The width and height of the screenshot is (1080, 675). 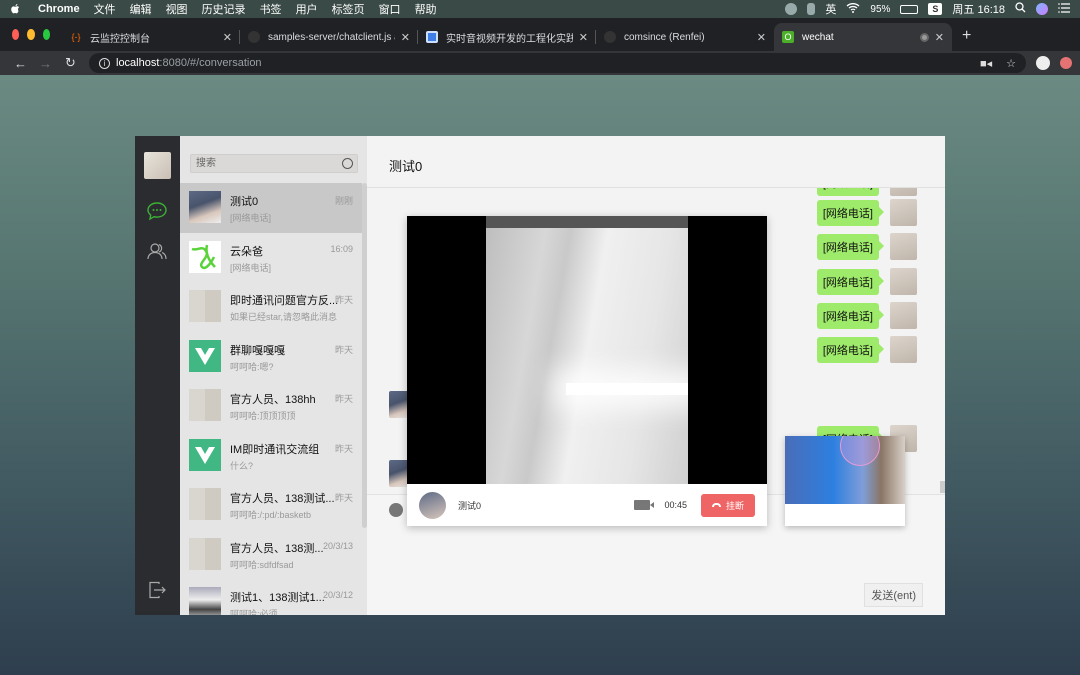 What do you see at coordinates (863, 37) in the screenshot?
I see `browser-tab-active: O wechat ✕` at bounding box center [863, 37].